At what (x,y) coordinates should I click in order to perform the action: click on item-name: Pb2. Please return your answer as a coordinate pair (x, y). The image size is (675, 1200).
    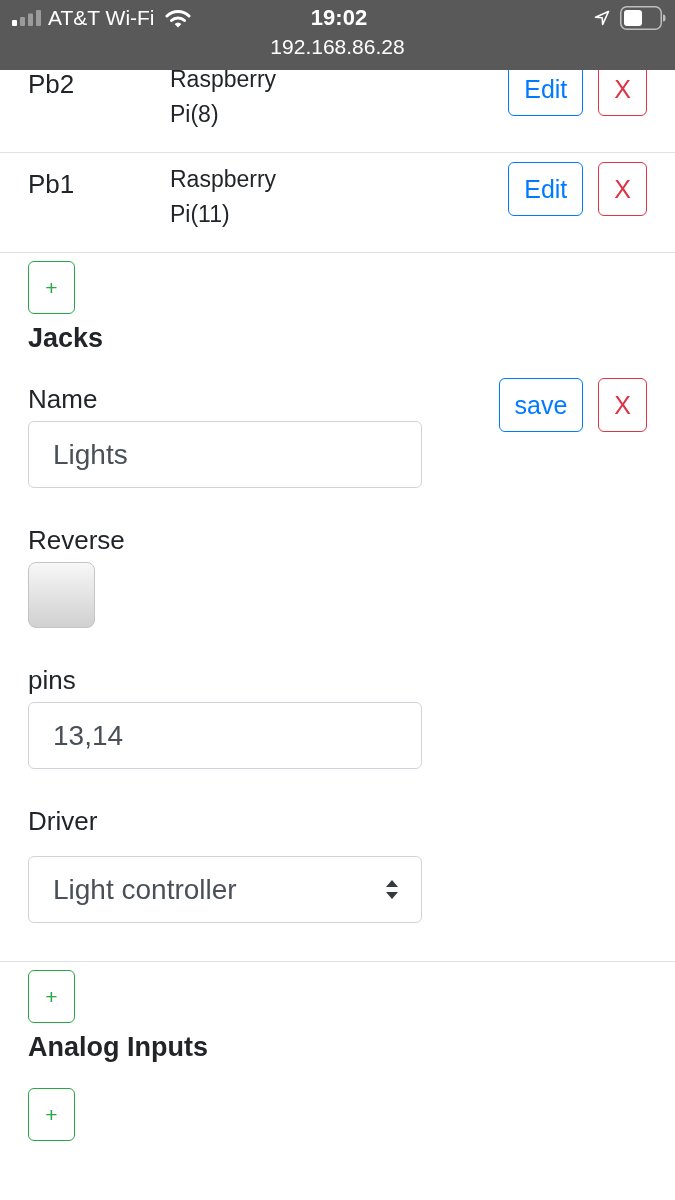
    Looking at the image, I should click on (51, 85).